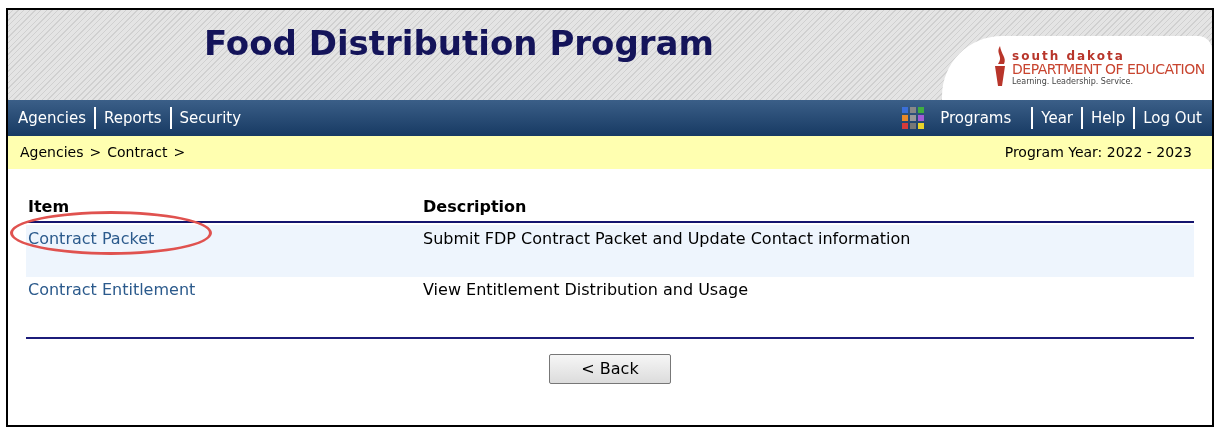  I want to click on nav-link: Reports, so click(133, 118).